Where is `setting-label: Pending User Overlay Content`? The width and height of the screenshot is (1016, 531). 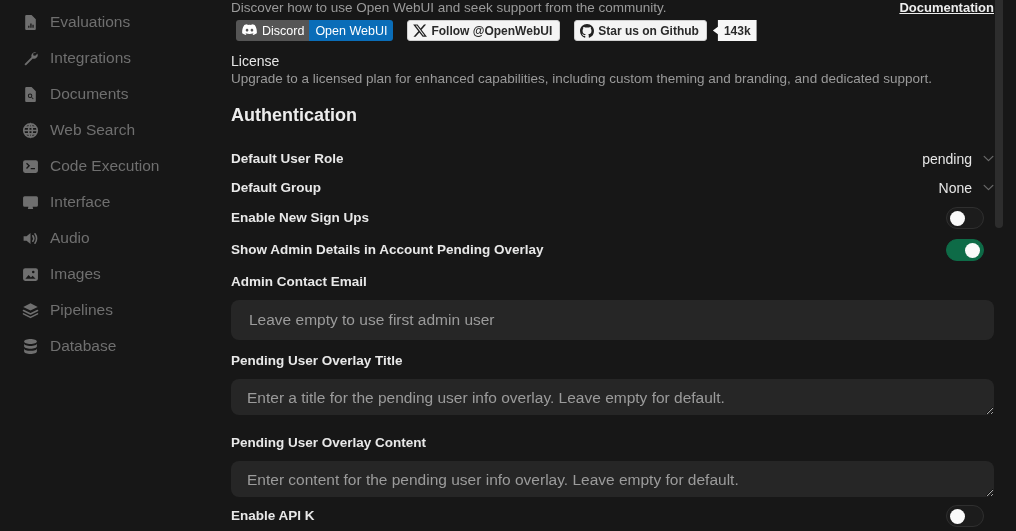 setting-label: Pending User Overlay Content is located at coordinates (329, 443).